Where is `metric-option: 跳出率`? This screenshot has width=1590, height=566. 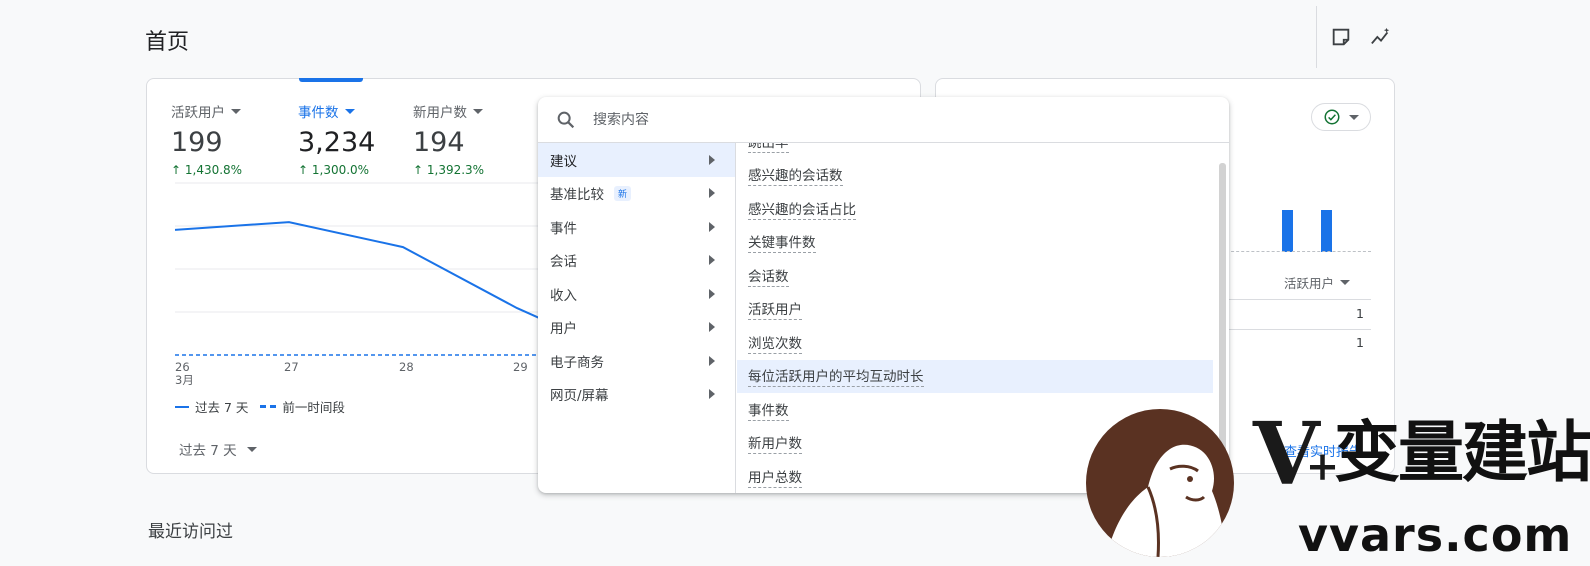 metric-option: 跳出率 is located at coordinates (975, 151).